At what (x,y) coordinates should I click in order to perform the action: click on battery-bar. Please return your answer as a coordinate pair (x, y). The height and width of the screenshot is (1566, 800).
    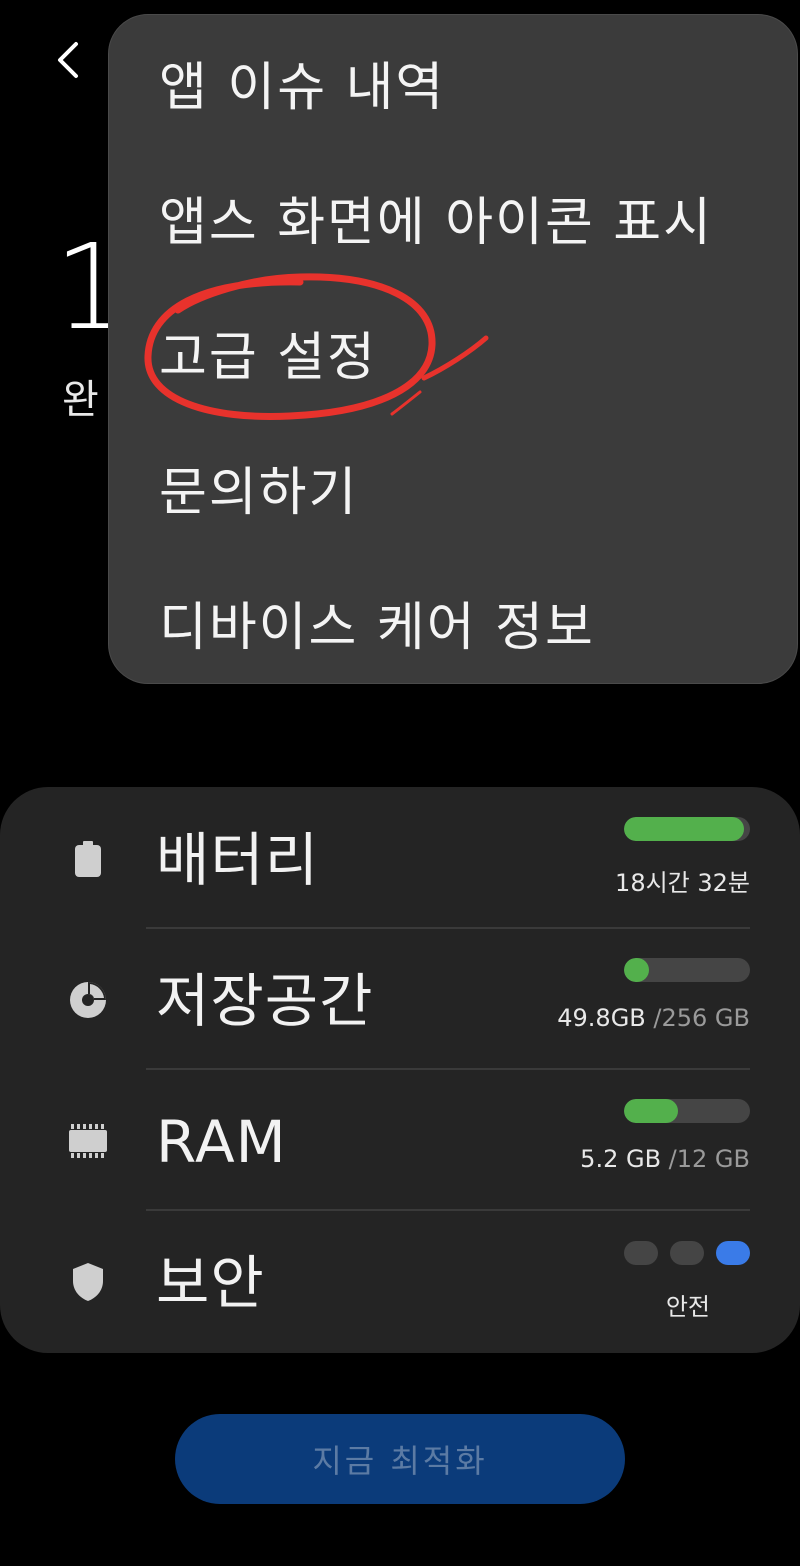
    Looking at the image, I should click on (687, 829).